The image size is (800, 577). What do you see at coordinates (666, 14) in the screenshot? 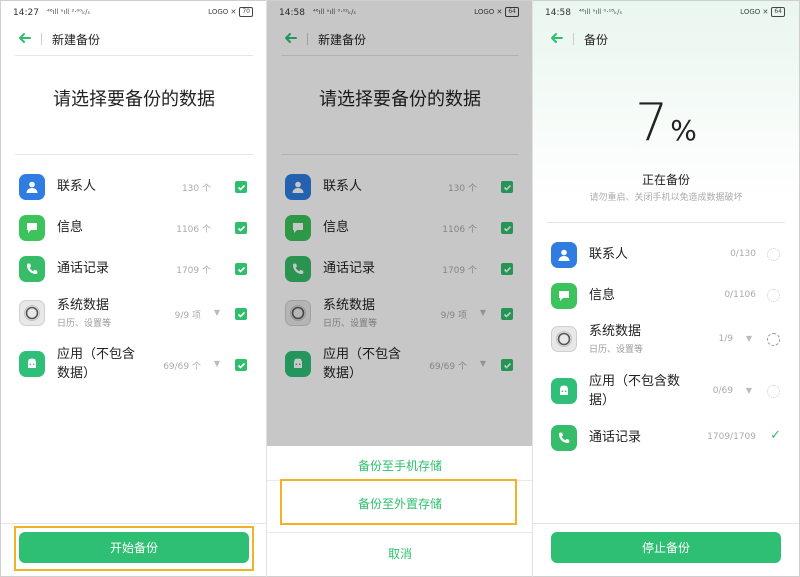
I see `status-bar: 14:58 ⁴⁶ıll ᵃıll ⁰·¹⁸ₖ/ₛ LOGO ✕ 64` at bounding box center [666, 14].